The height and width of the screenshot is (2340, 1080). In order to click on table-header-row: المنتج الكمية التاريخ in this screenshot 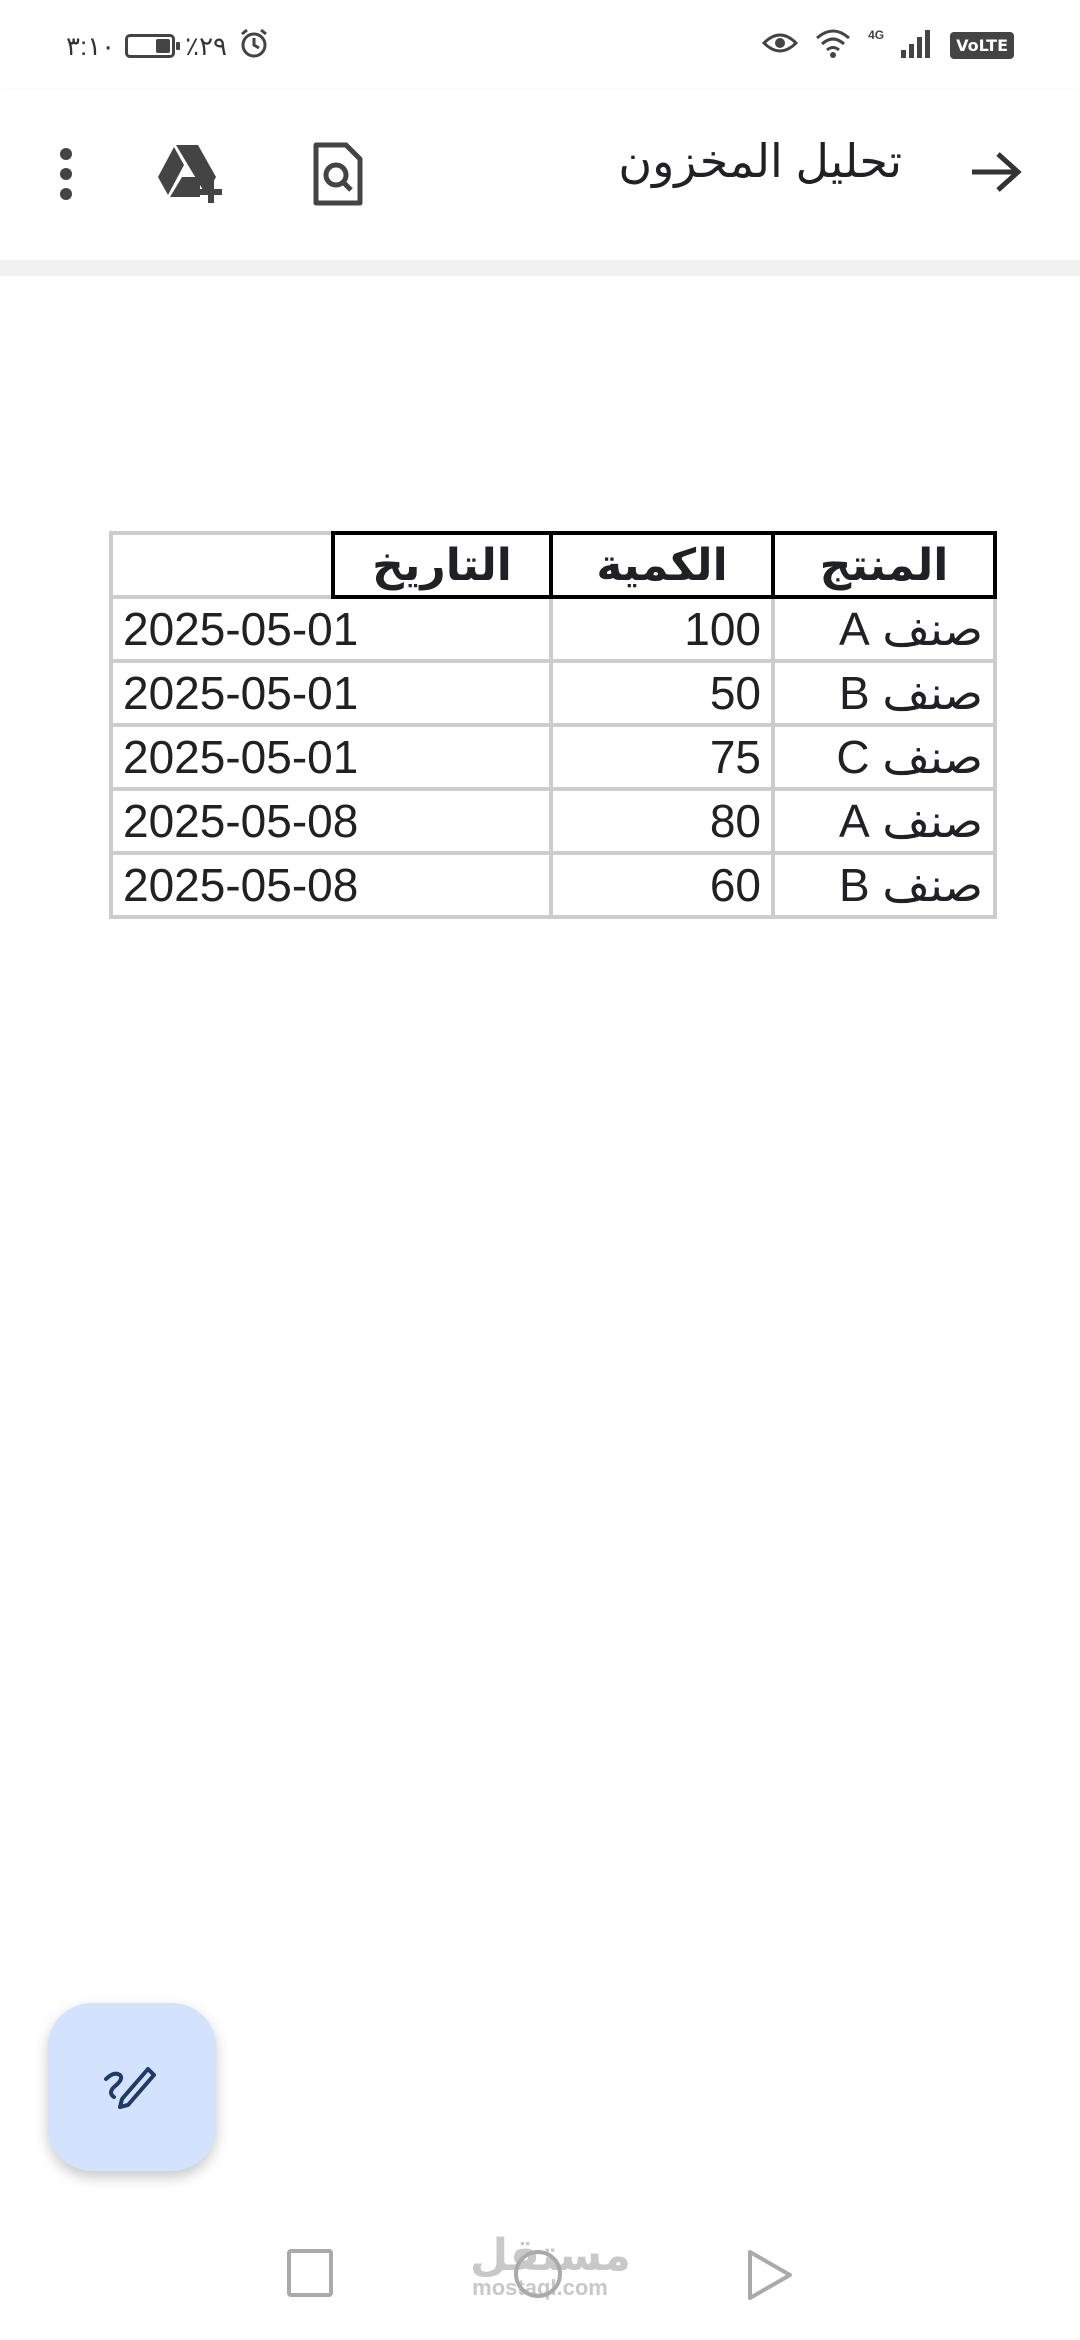, I will do `click(553, 565)`.